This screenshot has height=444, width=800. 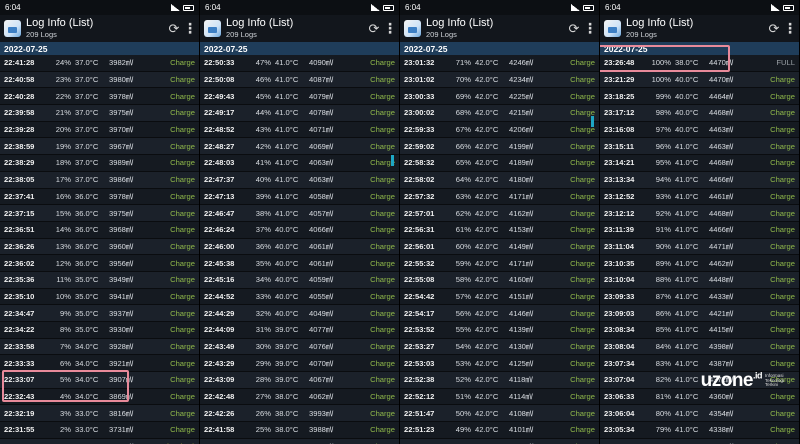 What do you see at coordinates (699, 213) in the screenshot?
I see `log-row: 23:12:12 92% 41.0°C 4468㎷ Charge` at bounding box center [699, 213].